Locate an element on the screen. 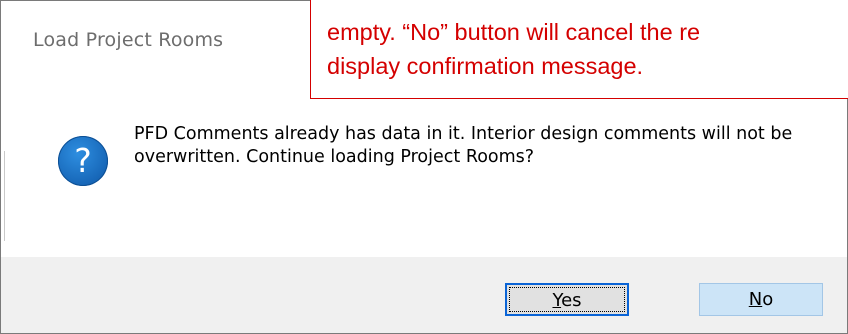  no-button: No is located at coordinates (761, 299).